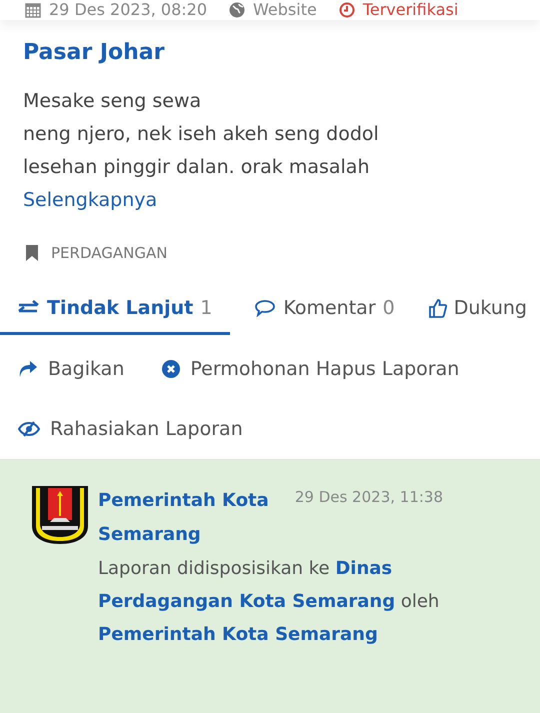  I want to click on report-status: Terverifikasi, so click(410, 9).